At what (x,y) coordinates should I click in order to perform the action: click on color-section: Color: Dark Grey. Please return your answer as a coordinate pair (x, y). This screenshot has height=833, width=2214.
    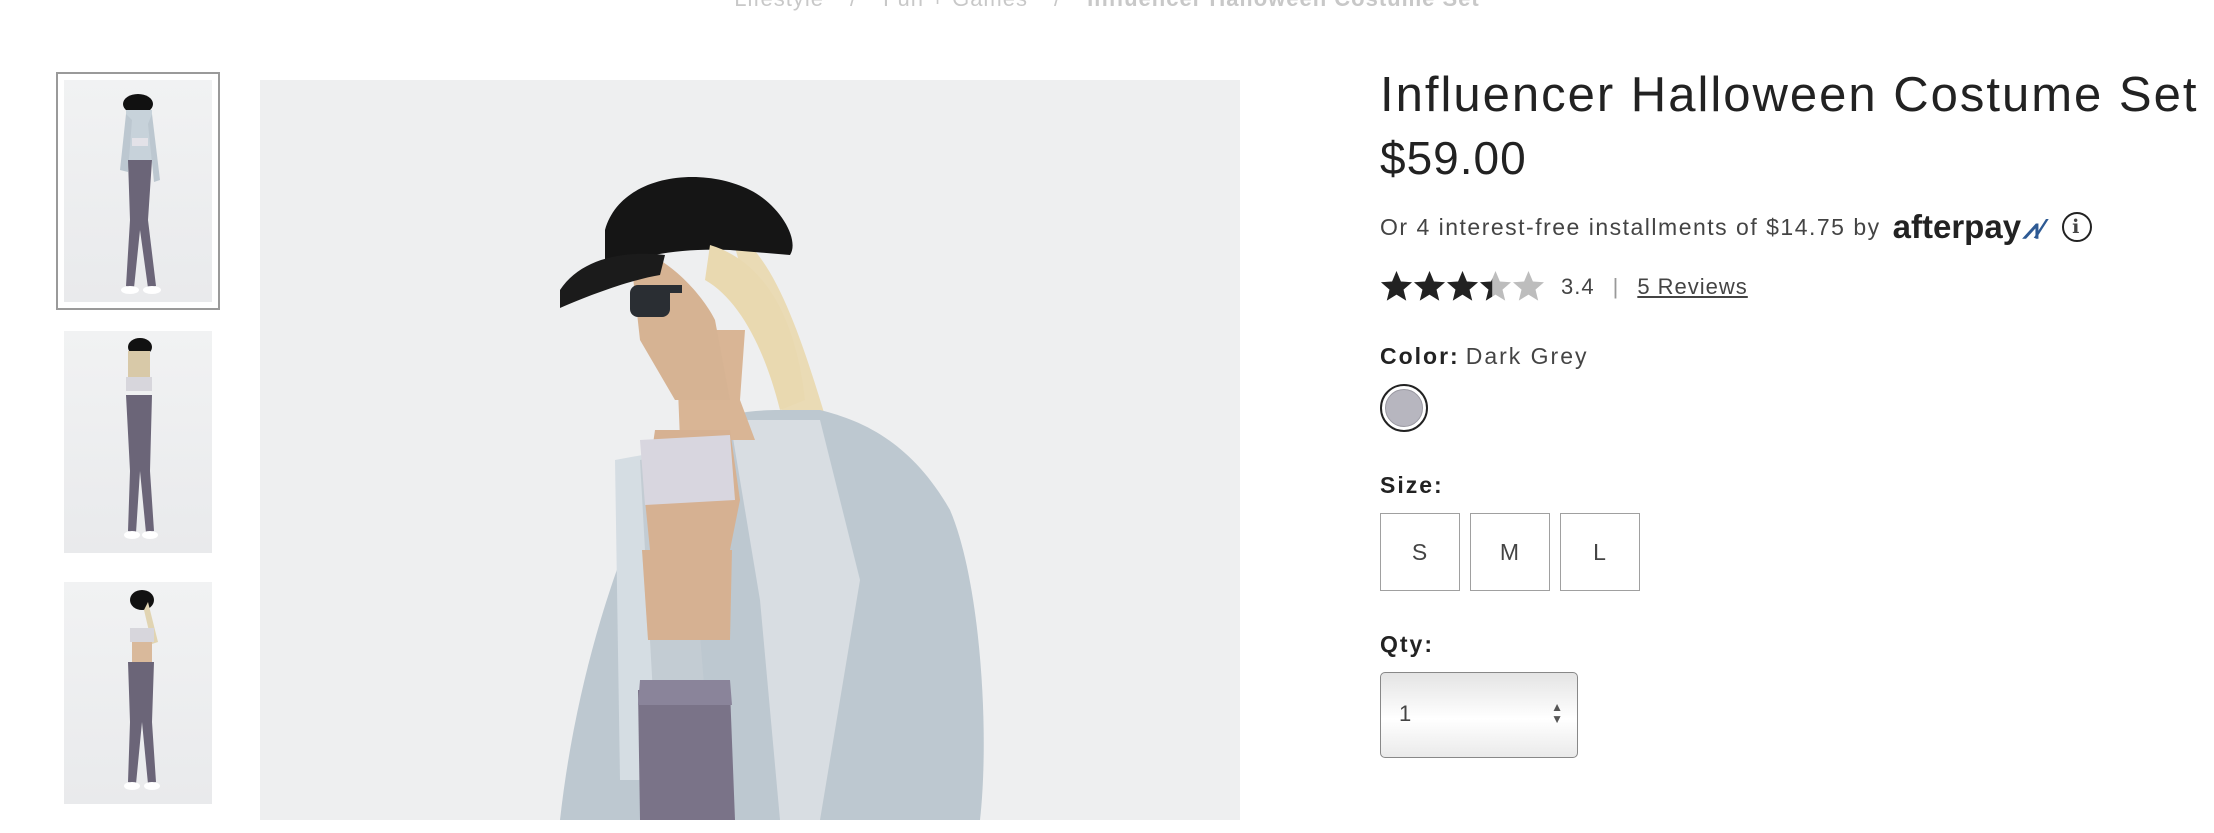
    Looking at the image, I should click on (1780, 387).